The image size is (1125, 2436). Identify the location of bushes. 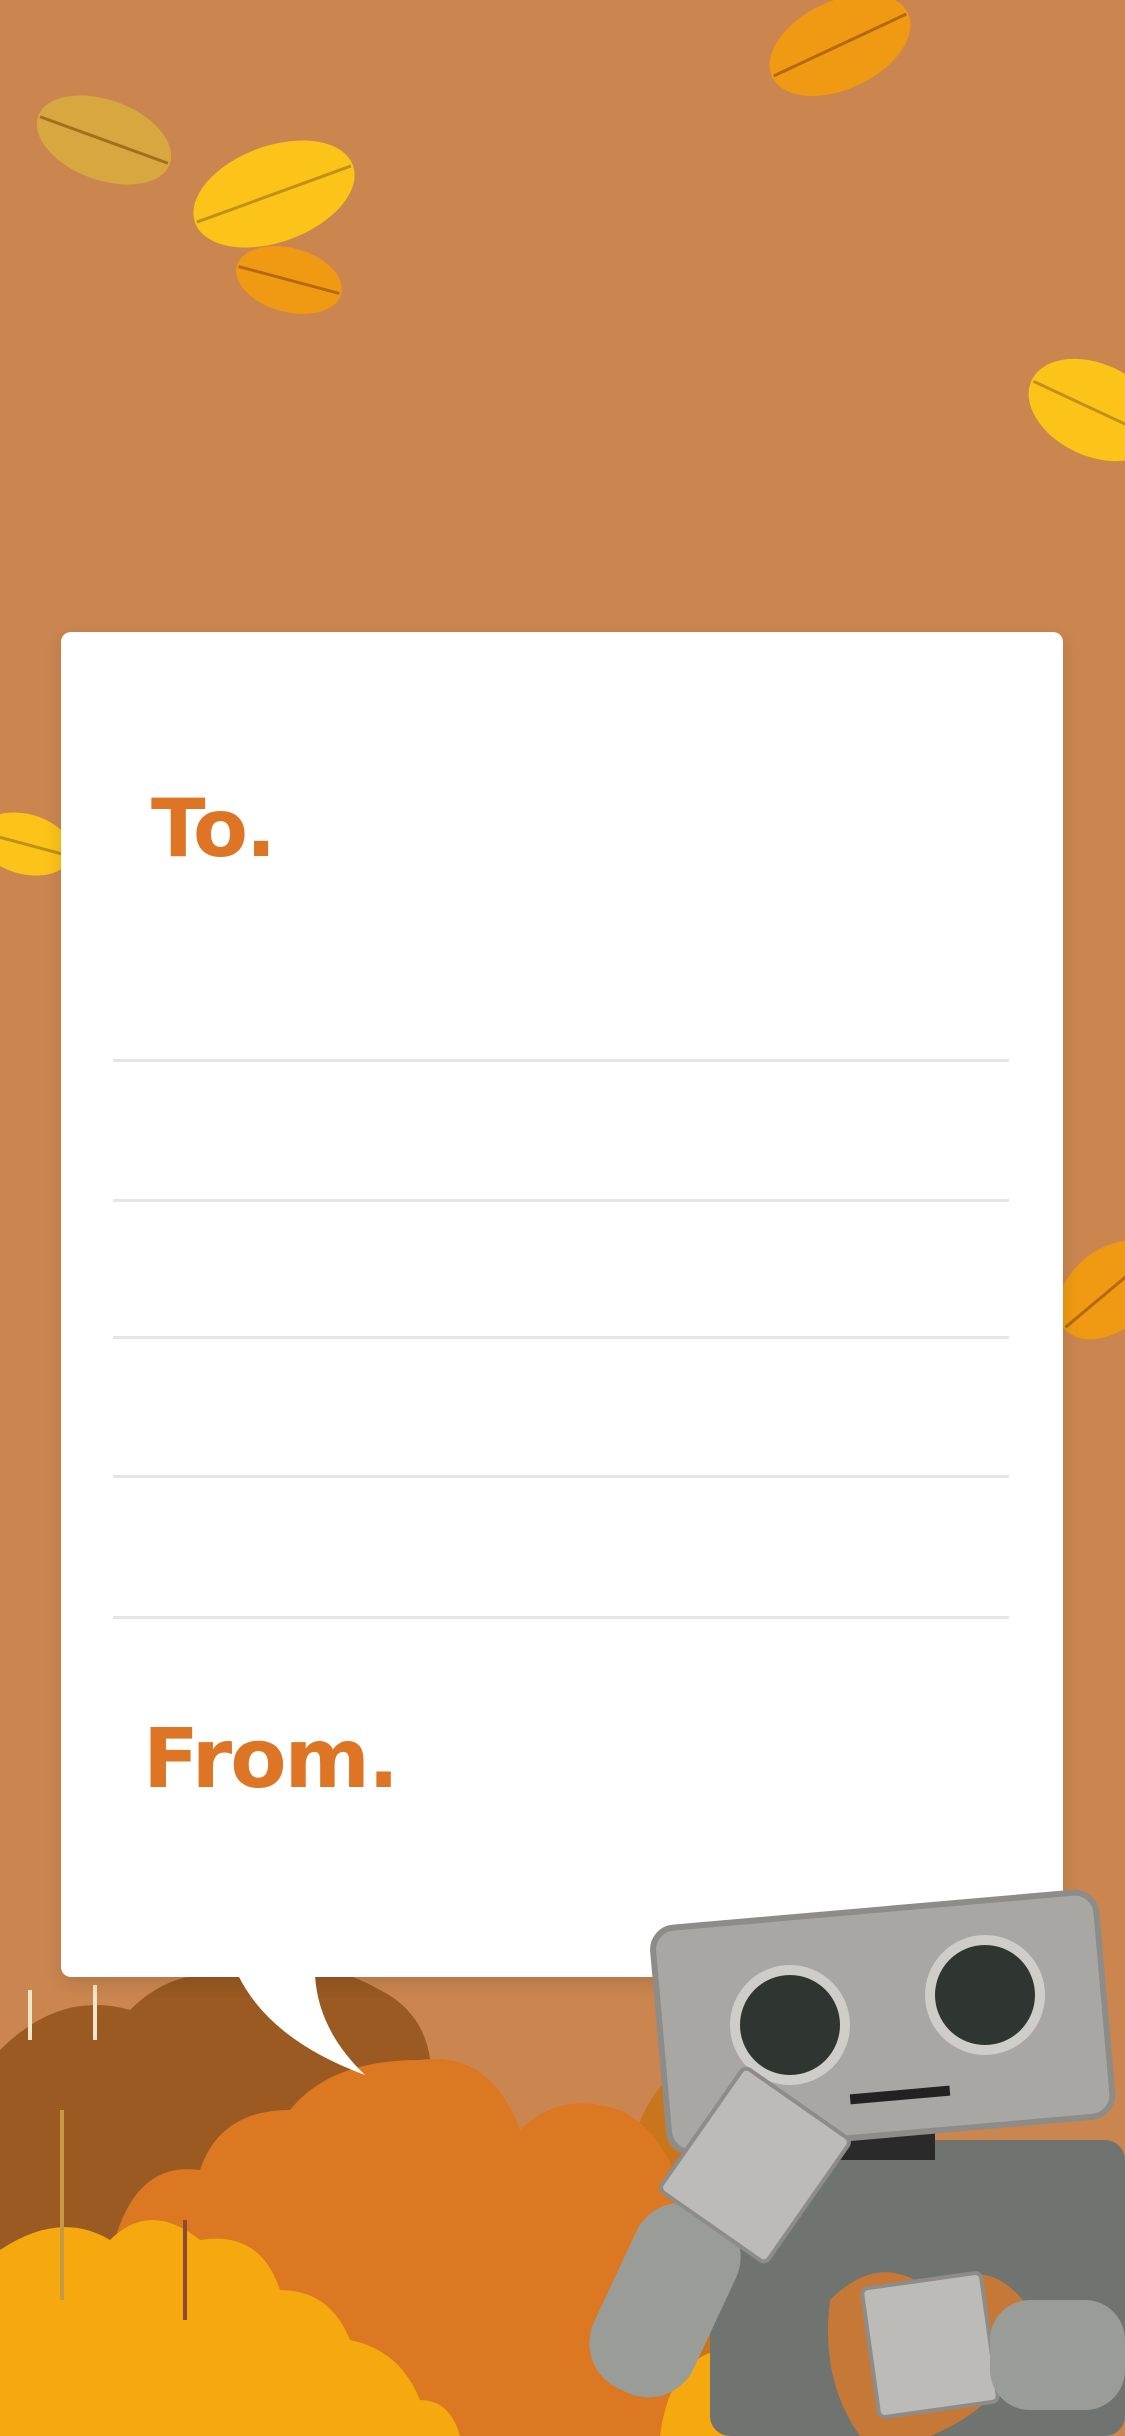
(400, 2201).